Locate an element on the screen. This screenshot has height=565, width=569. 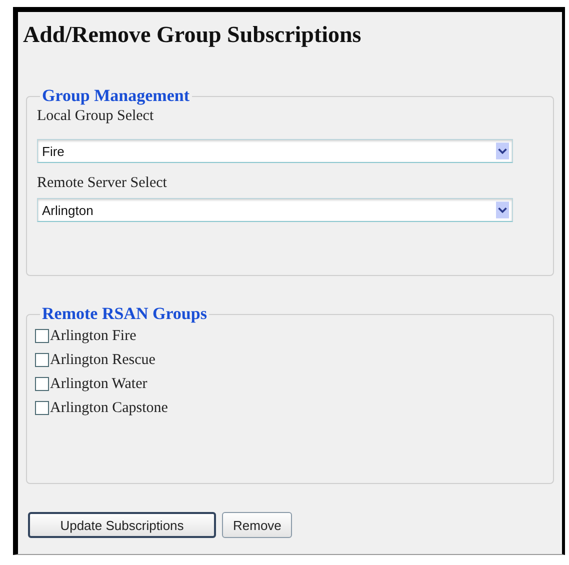
remove-button: Remove is located at coordinates (257, 525).